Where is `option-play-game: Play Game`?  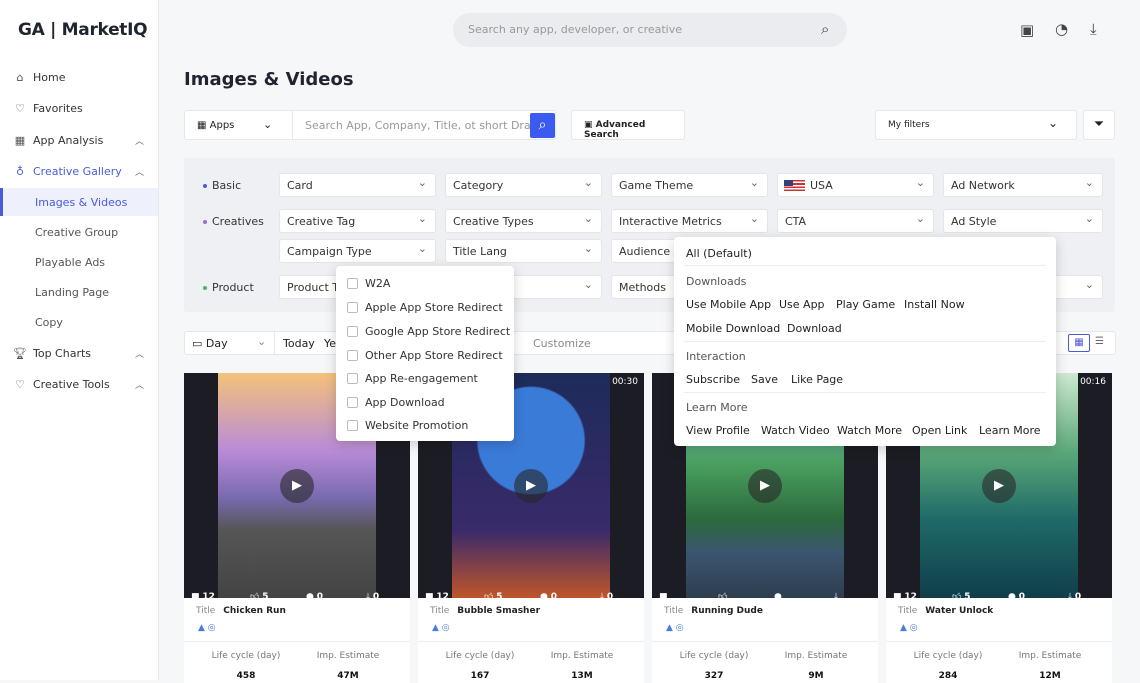
option-play-game: Play Game is located at coordinates (865, 304).